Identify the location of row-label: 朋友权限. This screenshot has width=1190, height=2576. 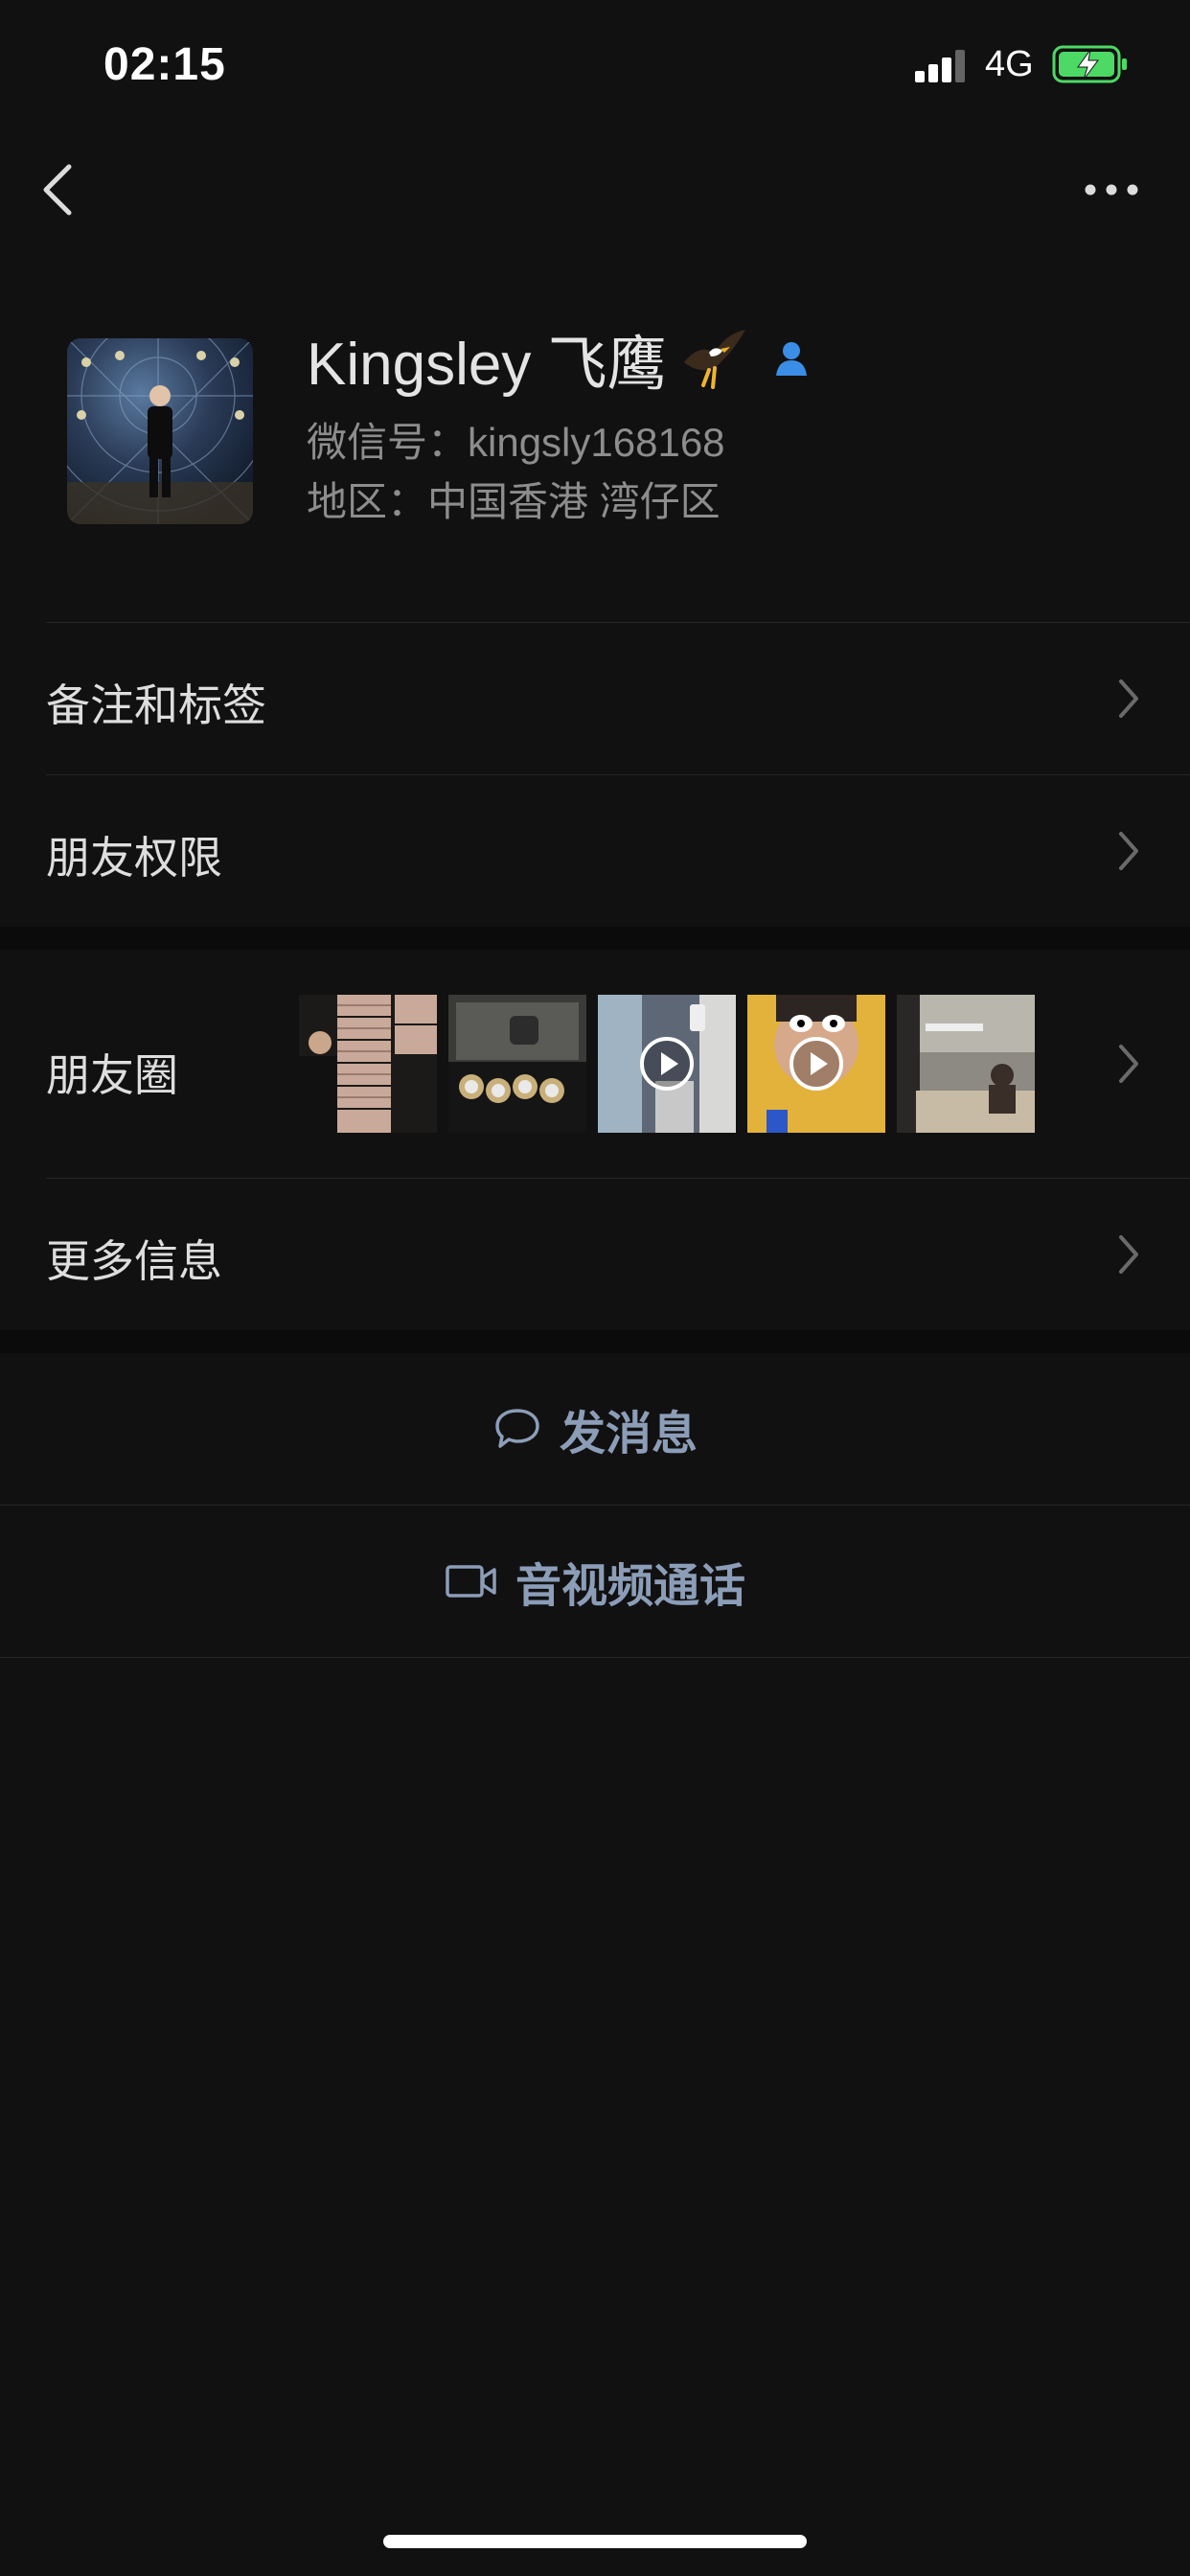
(134, 858).